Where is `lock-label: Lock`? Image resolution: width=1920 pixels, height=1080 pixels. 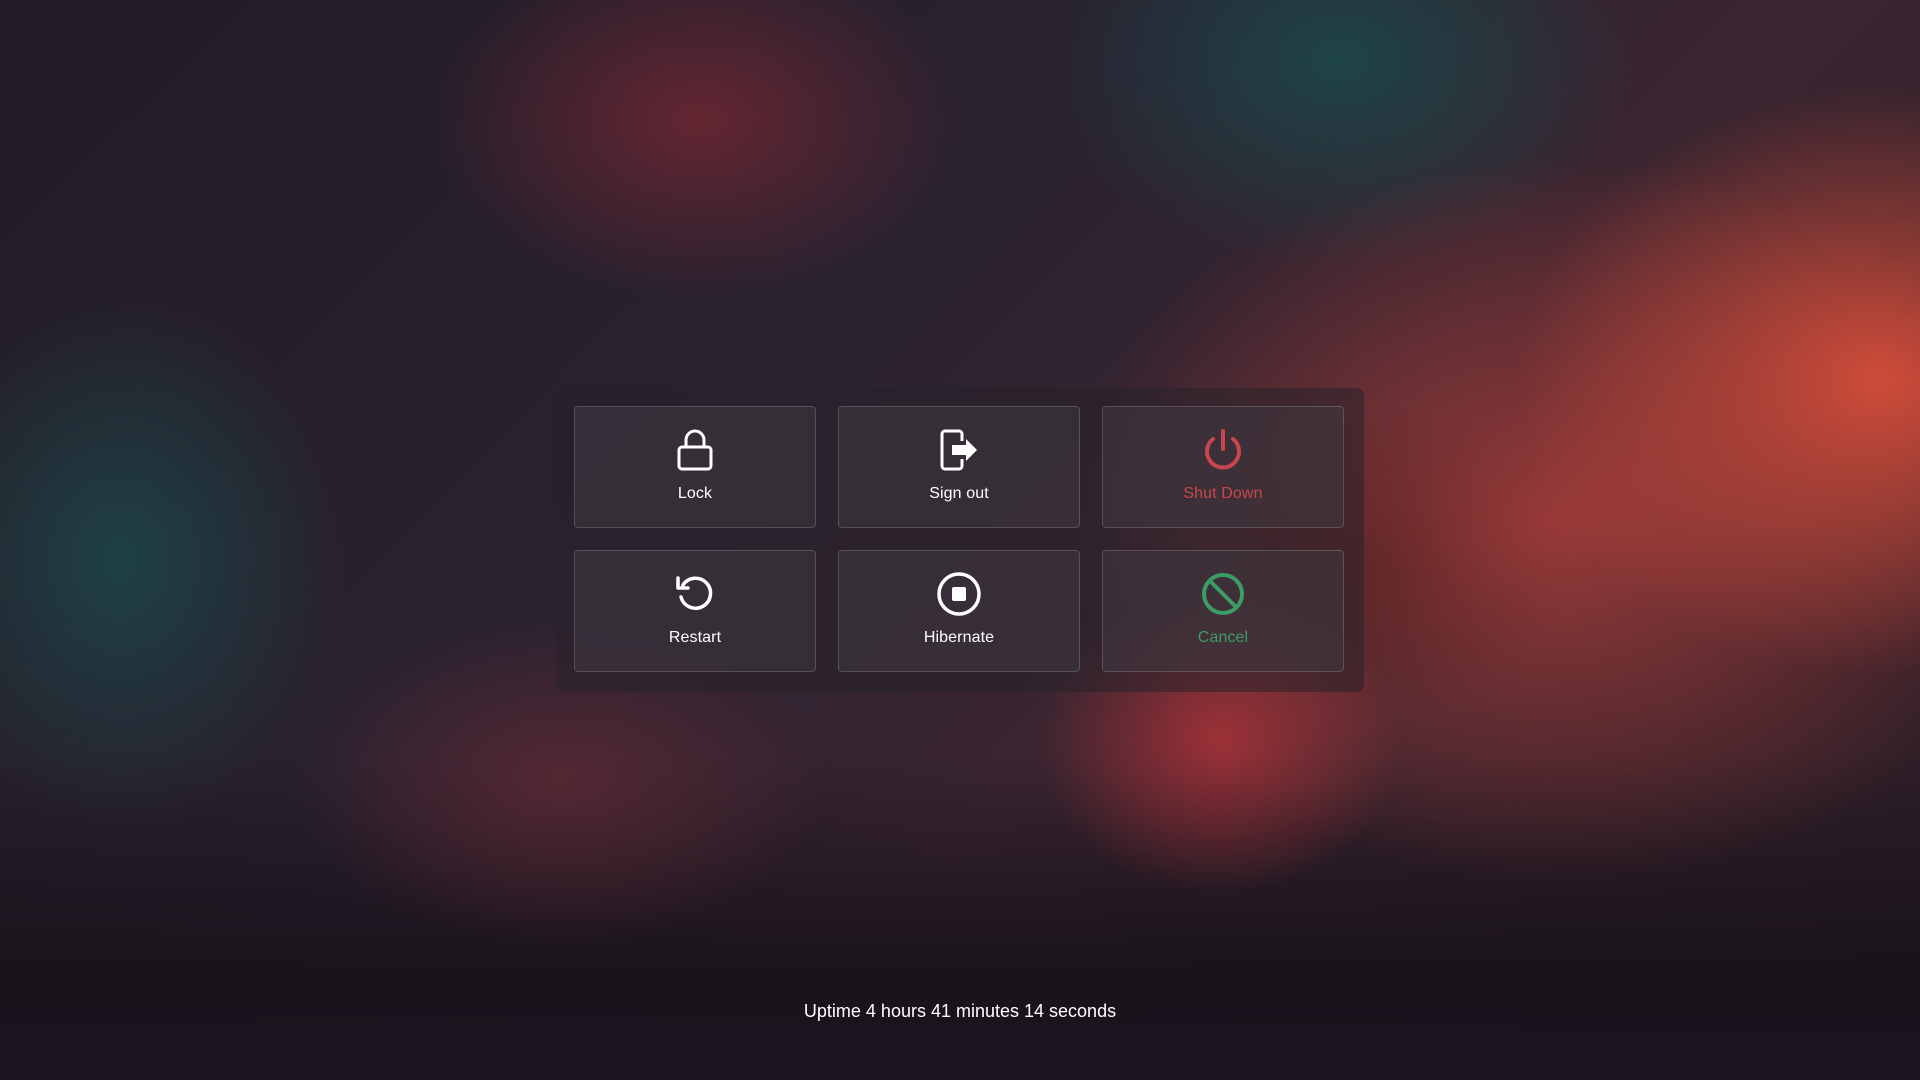
lock-label: Lock is located at coordinates (695, 493).